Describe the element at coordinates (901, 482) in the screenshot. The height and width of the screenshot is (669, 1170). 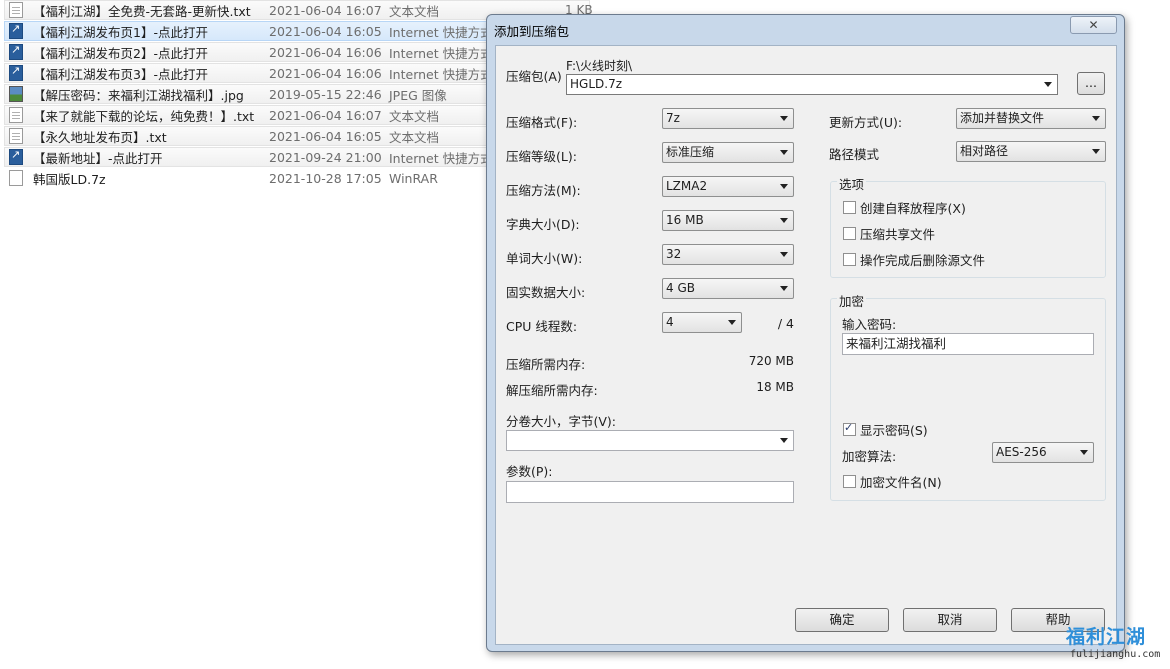
I see `encrypt-names-label: 加密文件名(N)` at that location.